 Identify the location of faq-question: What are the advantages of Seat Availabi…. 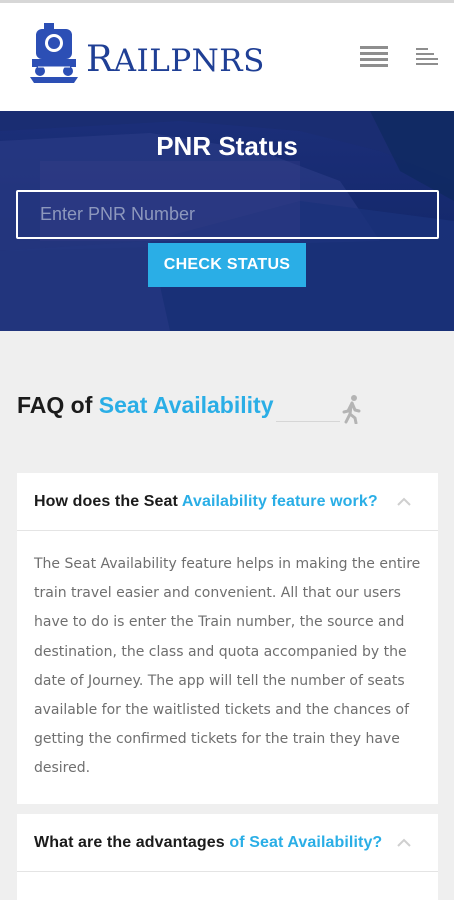
(208, 843).